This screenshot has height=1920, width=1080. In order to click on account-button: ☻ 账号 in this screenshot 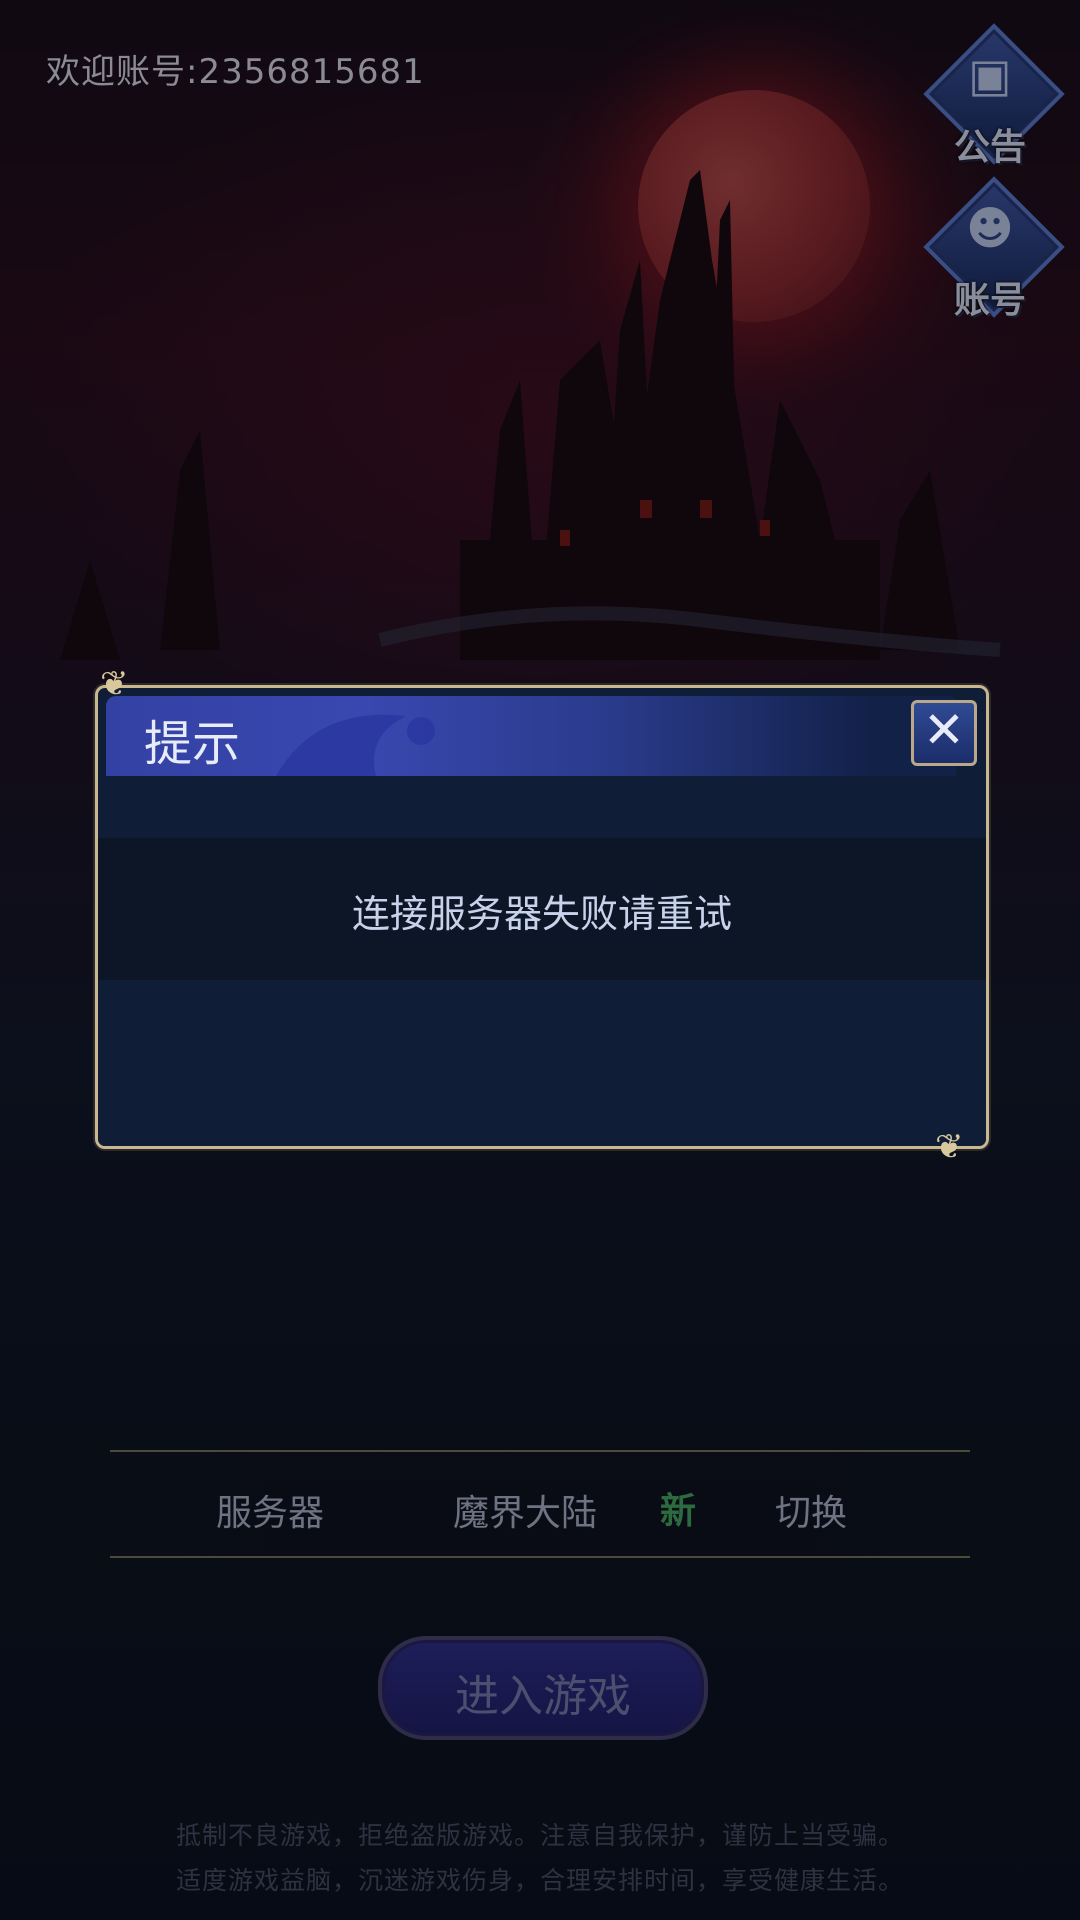, I will do `click(994, 248)`.